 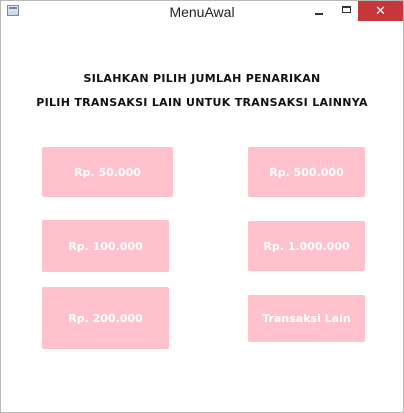 What do you see at coordinates (105, 318) in the screenshot?
I see `withdraw-200000-button: Rp. 200.000` at bounding box center [105, 318].